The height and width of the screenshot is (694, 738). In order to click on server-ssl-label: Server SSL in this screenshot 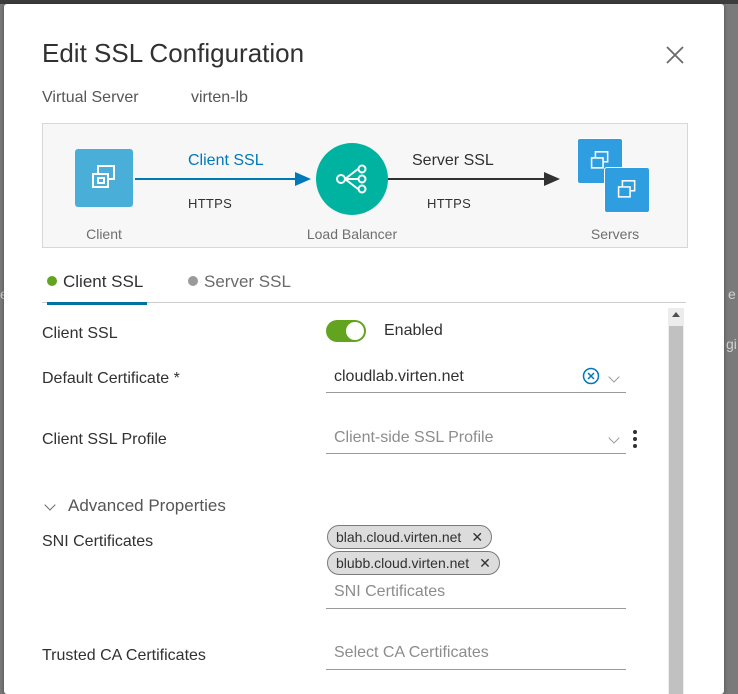, I will do `click(453, 160)`.